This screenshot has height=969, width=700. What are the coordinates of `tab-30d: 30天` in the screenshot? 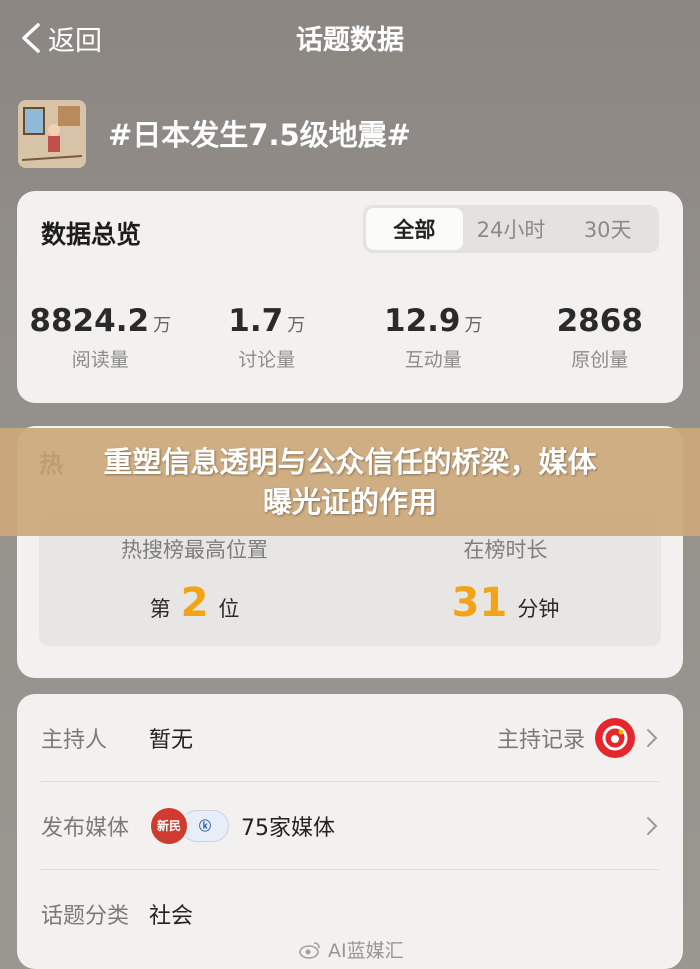 It's located at (607, 229).